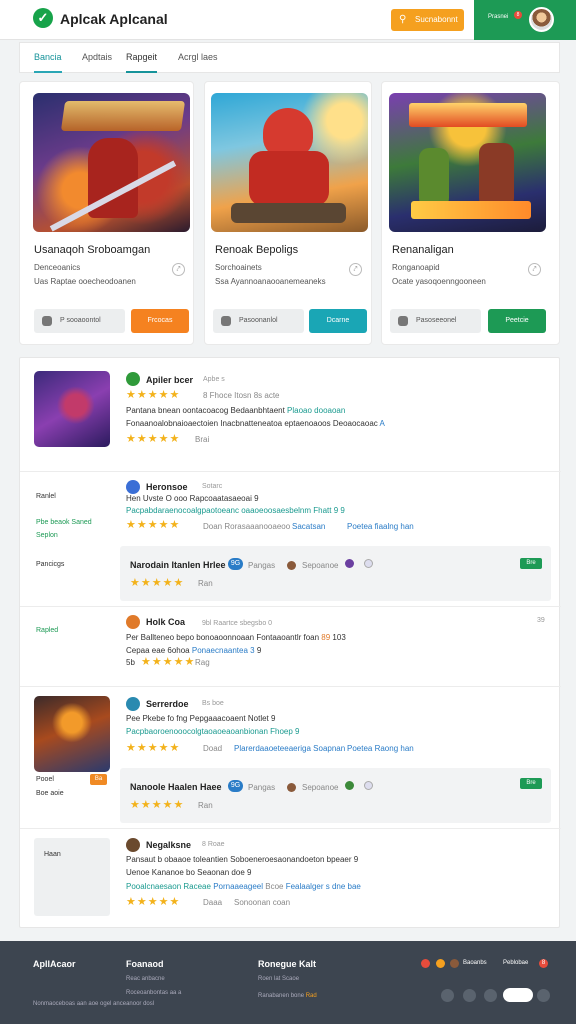  I want to click on primary-button: Dcarne, so click(338, 321).